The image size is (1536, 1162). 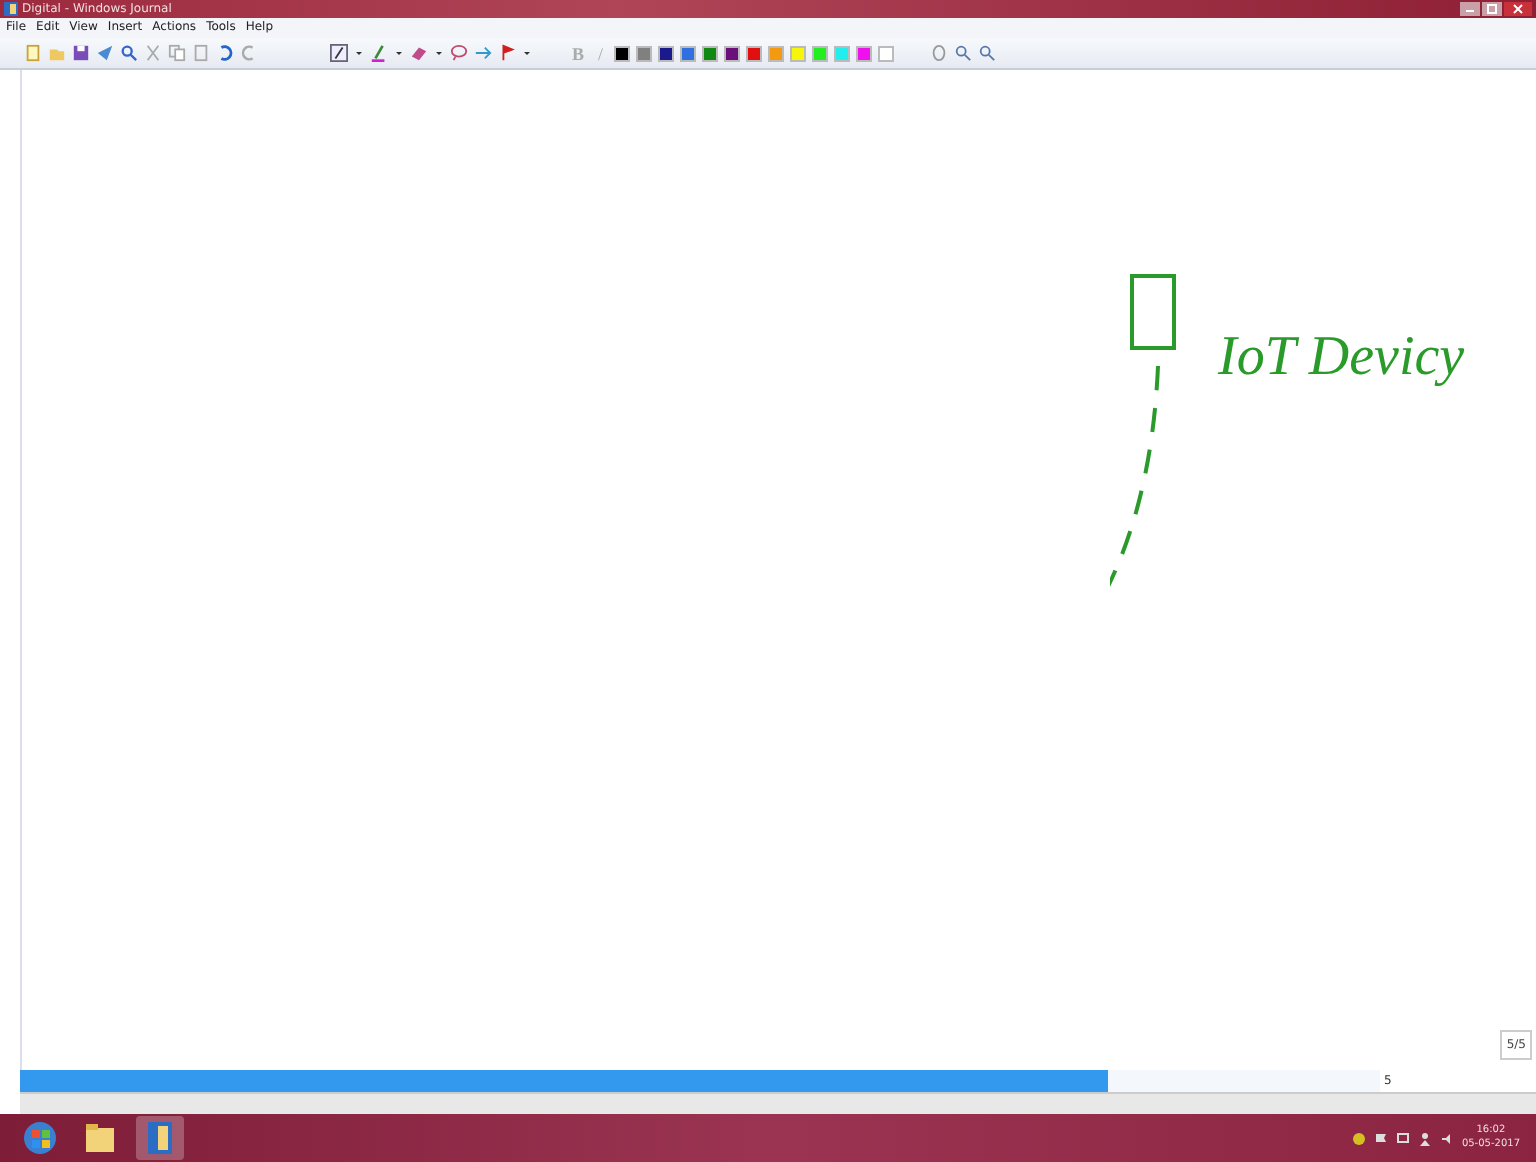 What do you see at coordinates (11, 9) in the screenshot?
I see `app-icon` at bounding box center [11, 9].